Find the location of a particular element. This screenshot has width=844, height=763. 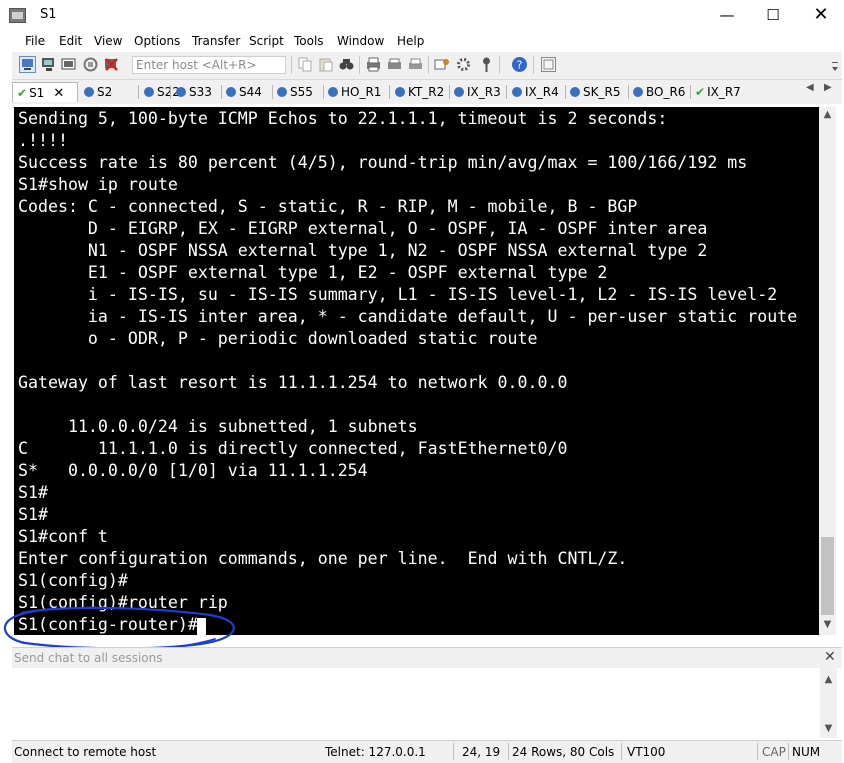

global-options-icon is located at coordinates (463, 64).